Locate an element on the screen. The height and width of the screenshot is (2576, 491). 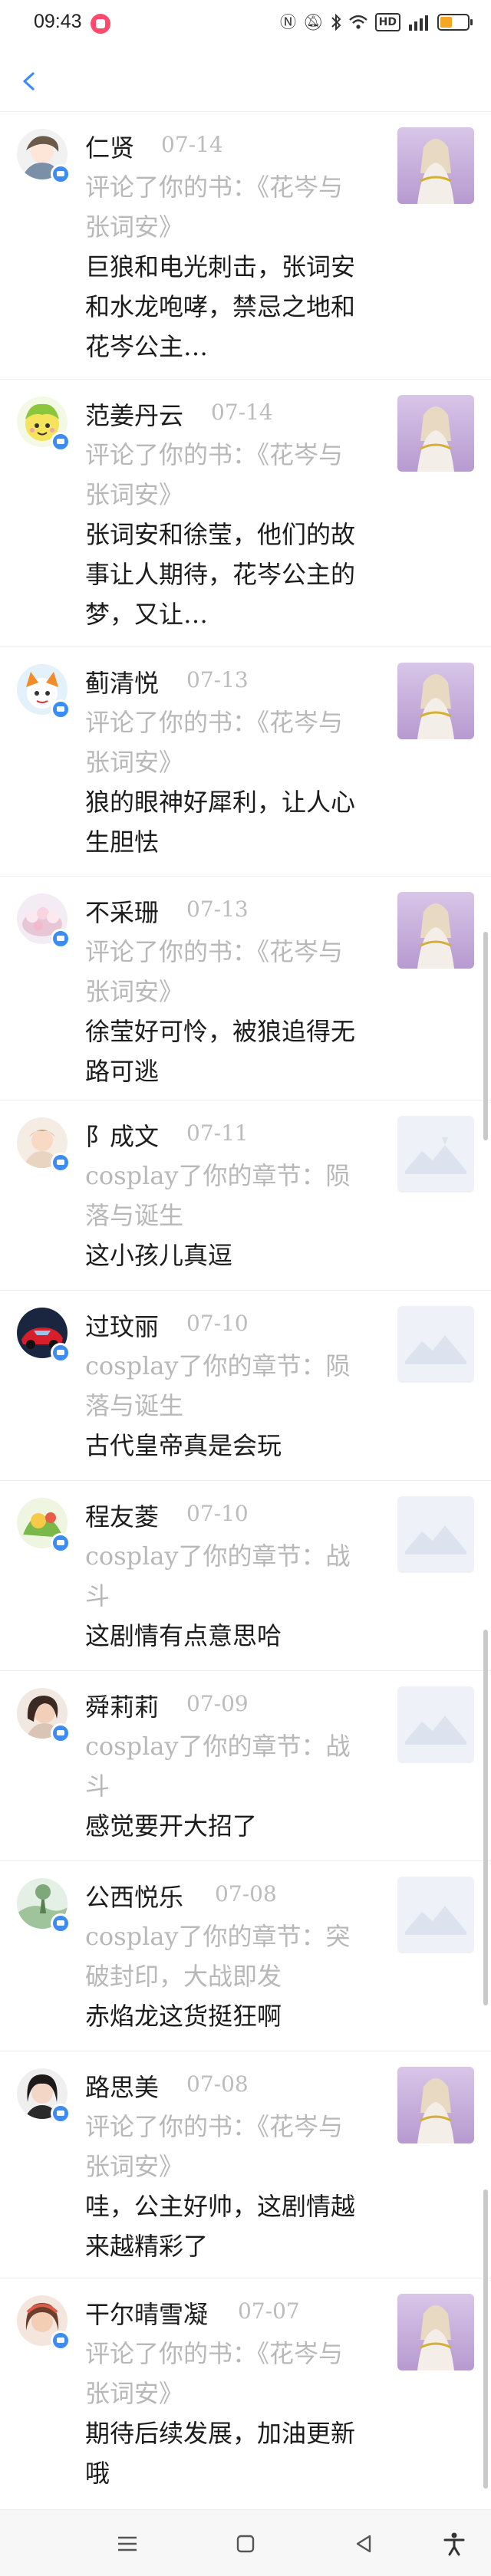
nav-bar is located at coordinates (245, 80).